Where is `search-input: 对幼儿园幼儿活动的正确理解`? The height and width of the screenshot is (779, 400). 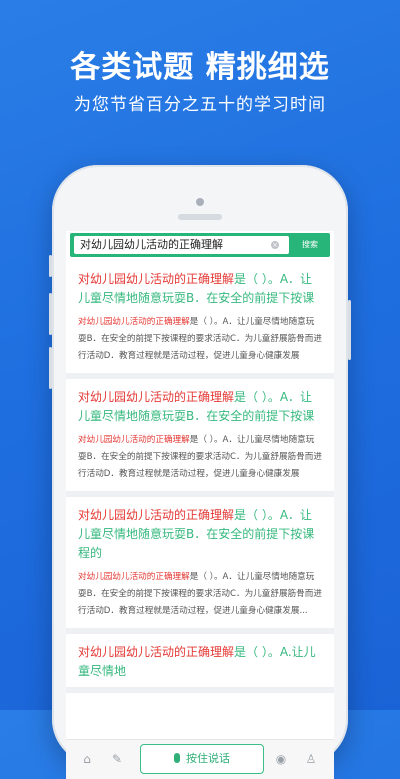
search-input: 对幼儿园幼儿活动的正确理解 is located at coordinates (181, 245).